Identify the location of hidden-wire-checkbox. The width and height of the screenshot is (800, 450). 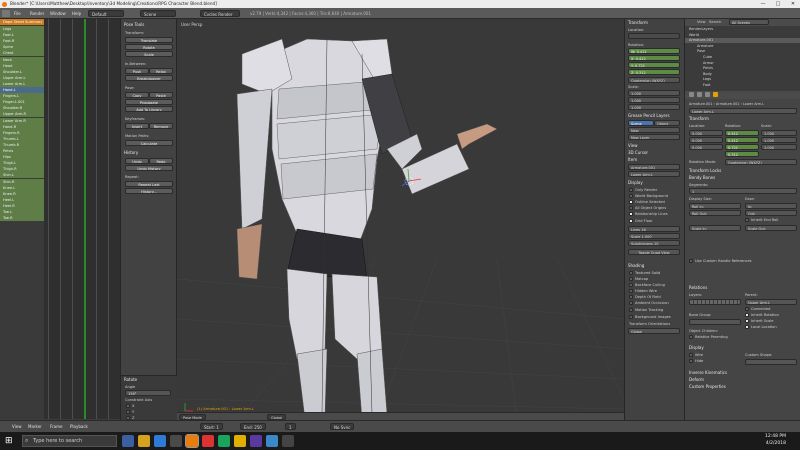
(631, 291).